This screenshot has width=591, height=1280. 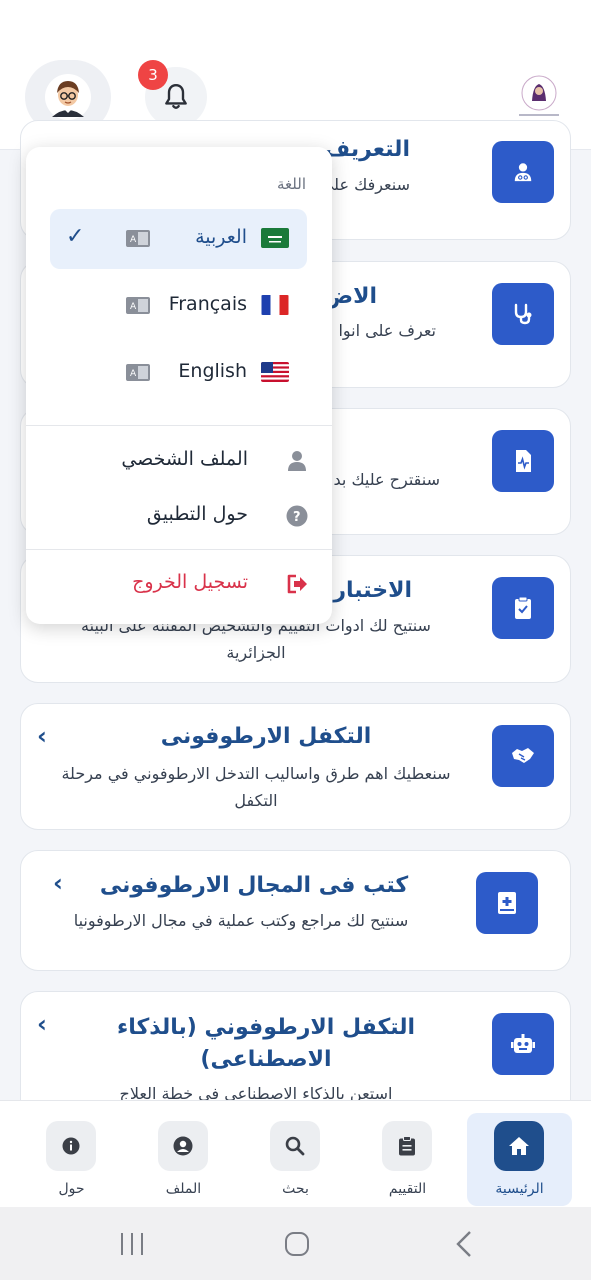 I want to click on file-waveform-icon, so click(x=523, y=461).